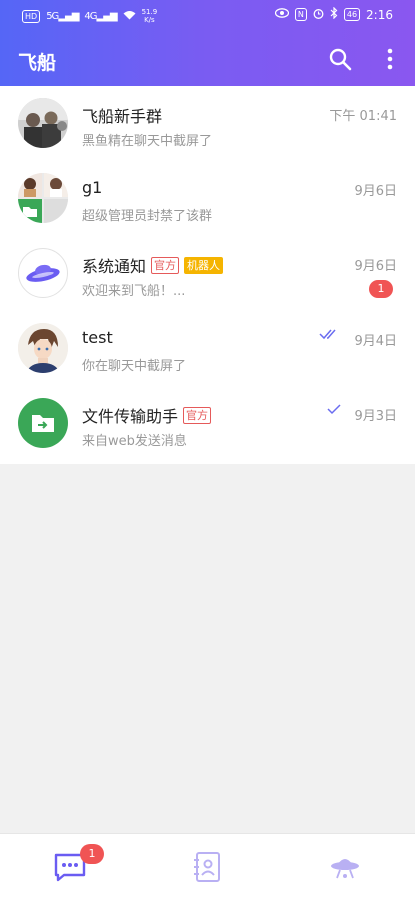 The height and width of the screenshot is (901, 415). I want to click on chat-item-g1: g1 超级管理员封禁了该群 9月6日, so click(207, 198).